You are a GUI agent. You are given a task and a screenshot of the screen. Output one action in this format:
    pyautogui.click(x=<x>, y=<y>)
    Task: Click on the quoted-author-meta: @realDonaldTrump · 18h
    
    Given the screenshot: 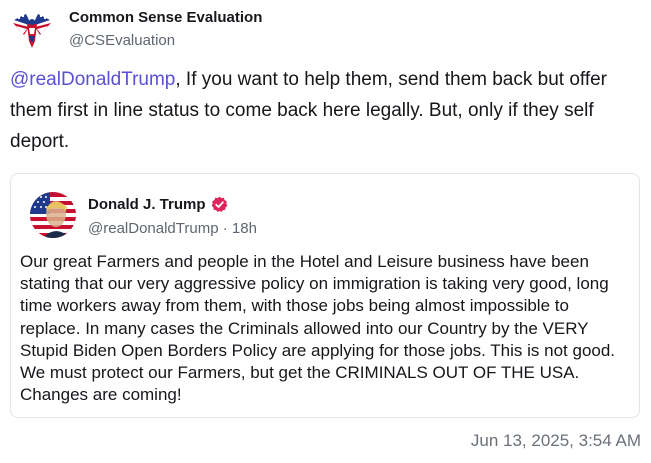 What is the action you would take?
    pyautogui.click(x=172, y=228)
    